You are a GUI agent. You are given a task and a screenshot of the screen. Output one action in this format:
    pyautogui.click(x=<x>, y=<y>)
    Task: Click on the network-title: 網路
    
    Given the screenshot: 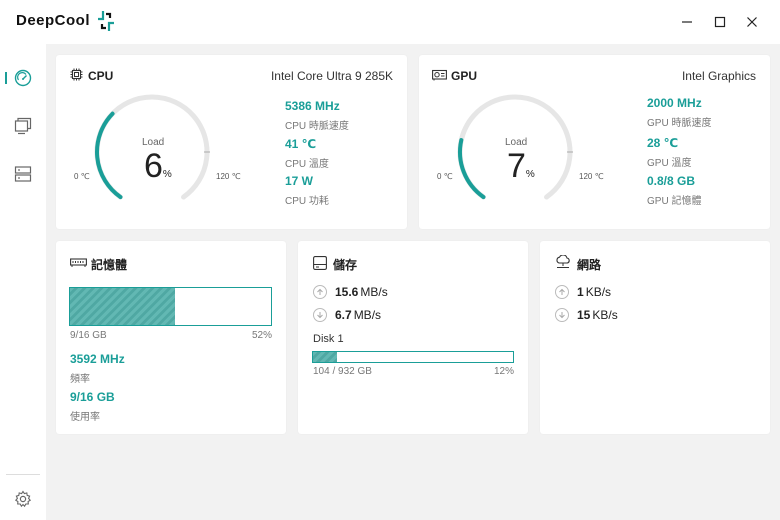 What is the action you would take?
    pyautogui.click(x=589, y=265)
    